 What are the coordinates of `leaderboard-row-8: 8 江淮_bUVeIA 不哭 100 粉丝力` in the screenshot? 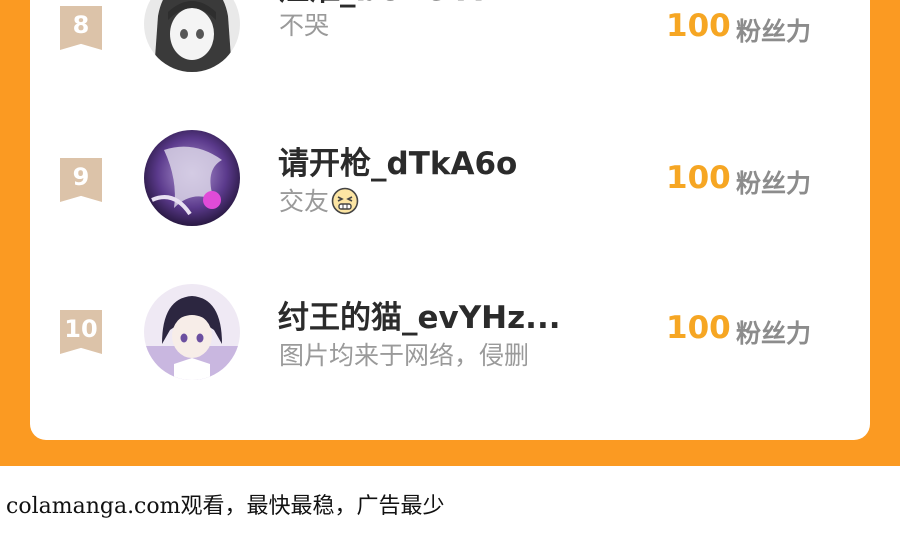 It's located at (450, 40).